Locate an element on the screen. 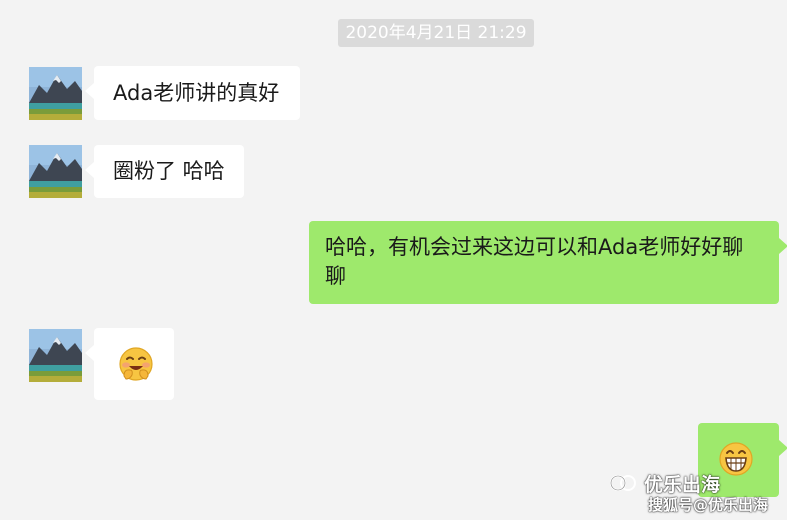  watermark-source: 搜狐号@优乐出海 is located at coordinates (708, 505).